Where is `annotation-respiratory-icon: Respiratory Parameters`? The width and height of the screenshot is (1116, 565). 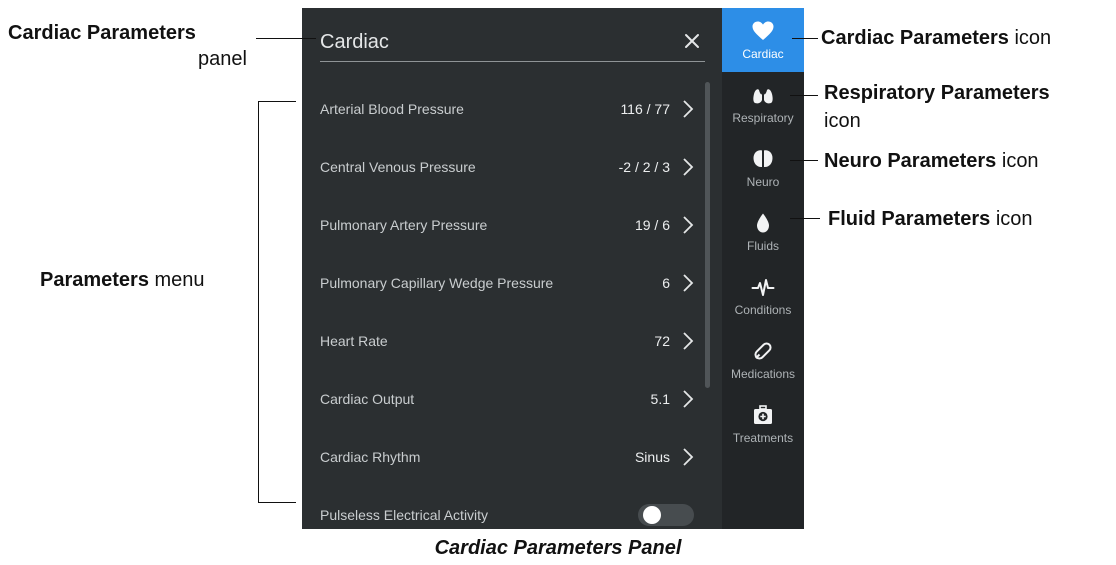
annotation-respiratory-icon: Respiratory Parameters is located at coordinates (937, 93).